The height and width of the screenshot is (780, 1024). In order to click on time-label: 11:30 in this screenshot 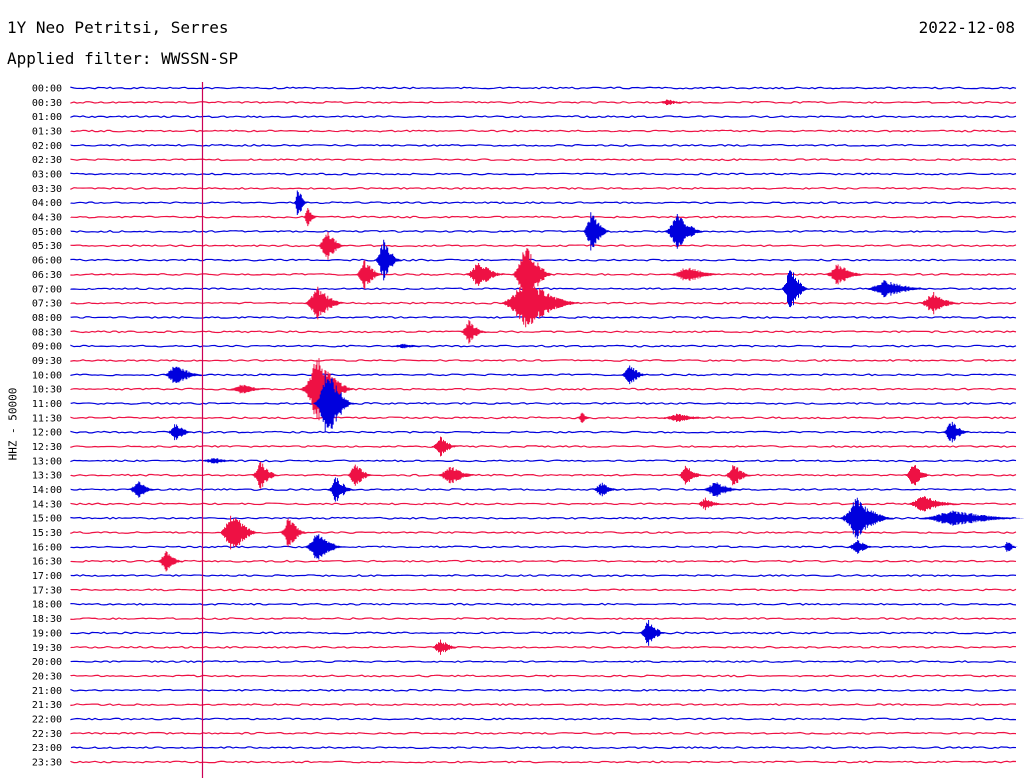, I will do `click(47, 418)`.